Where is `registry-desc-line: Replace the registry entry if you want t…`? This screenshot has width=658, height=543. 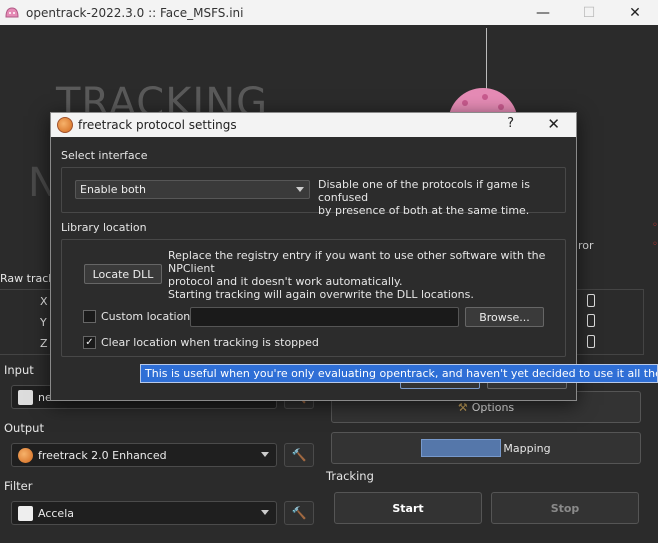 registry-desc-line: Replace the registry entry if you want t… is located at coordinates (357, 262).